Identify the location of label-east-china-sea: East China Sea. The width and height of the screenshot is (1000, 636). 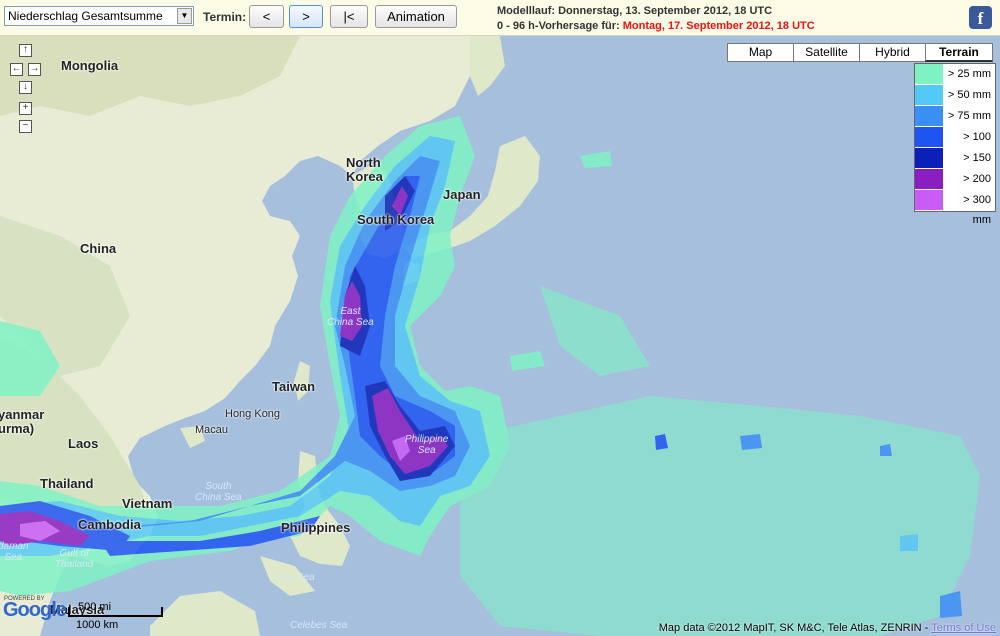
(350, 317).